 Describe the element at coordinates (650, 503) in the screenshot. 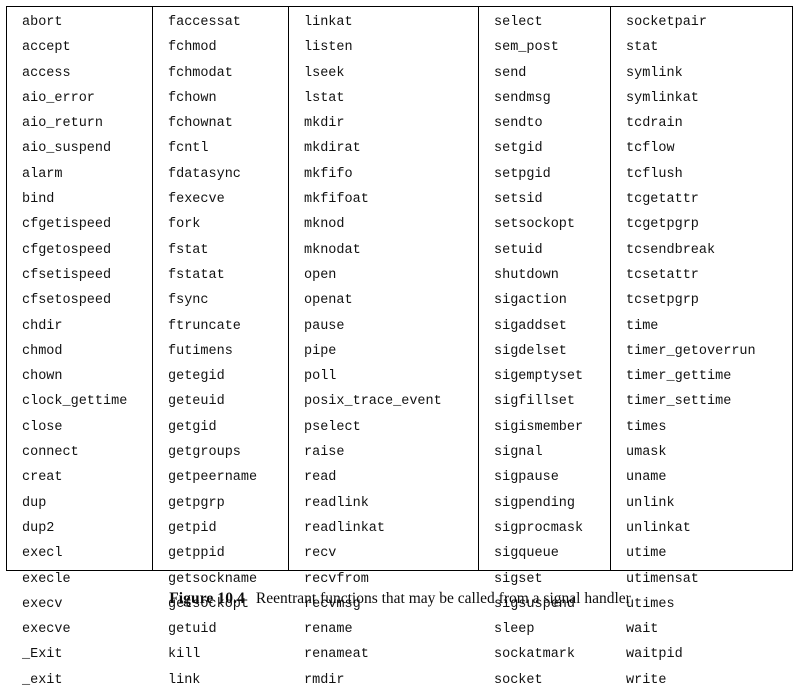

I see `function-name-cell: unlink` at that location.